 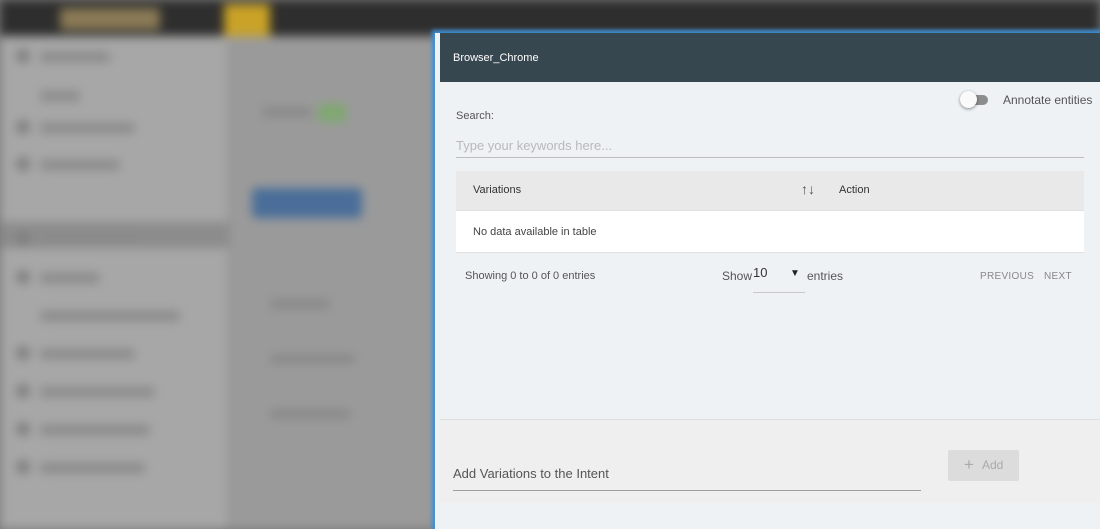 What do you see at coordinates (770, 231) in the screenshot?
I see `table-row: No data available in table` at bounding box center [770, 231].